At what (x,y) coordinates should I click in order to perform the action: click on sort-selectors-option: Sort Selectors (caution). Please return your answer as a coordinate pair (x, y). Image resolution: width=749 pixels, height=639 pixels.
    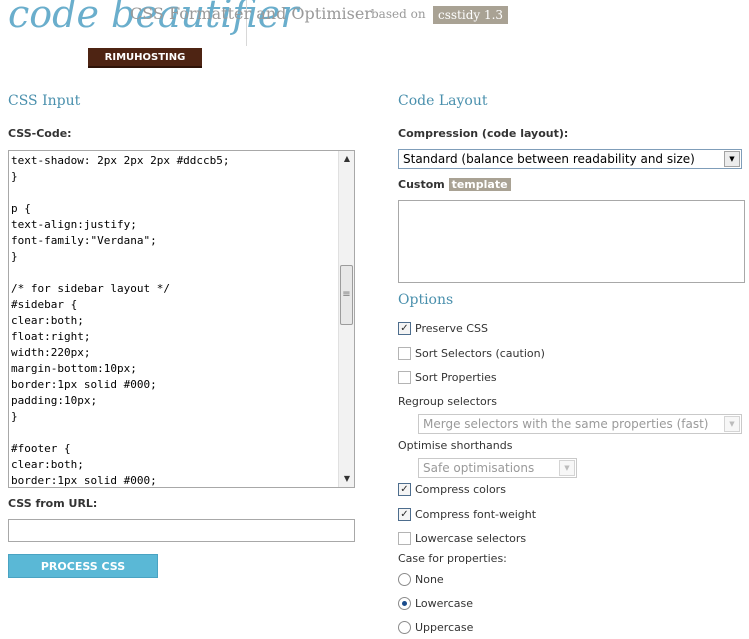
    Looking at the image, I should click on (471, 353).